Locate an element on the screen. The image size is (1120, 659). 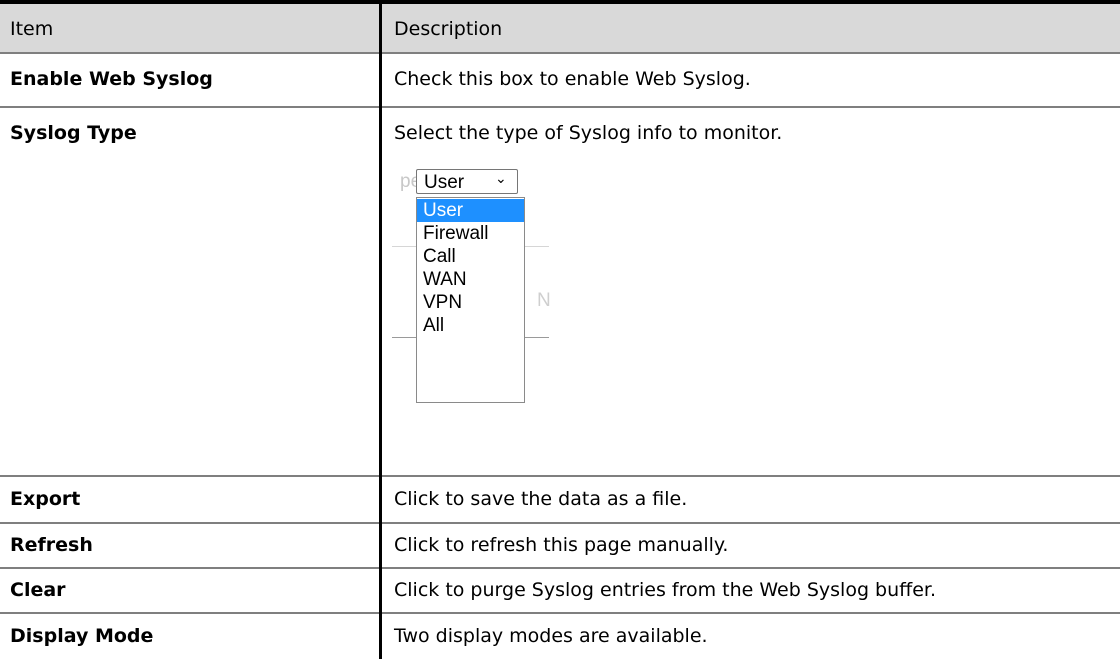
row-item: Export is located at coordinates (45, 499).